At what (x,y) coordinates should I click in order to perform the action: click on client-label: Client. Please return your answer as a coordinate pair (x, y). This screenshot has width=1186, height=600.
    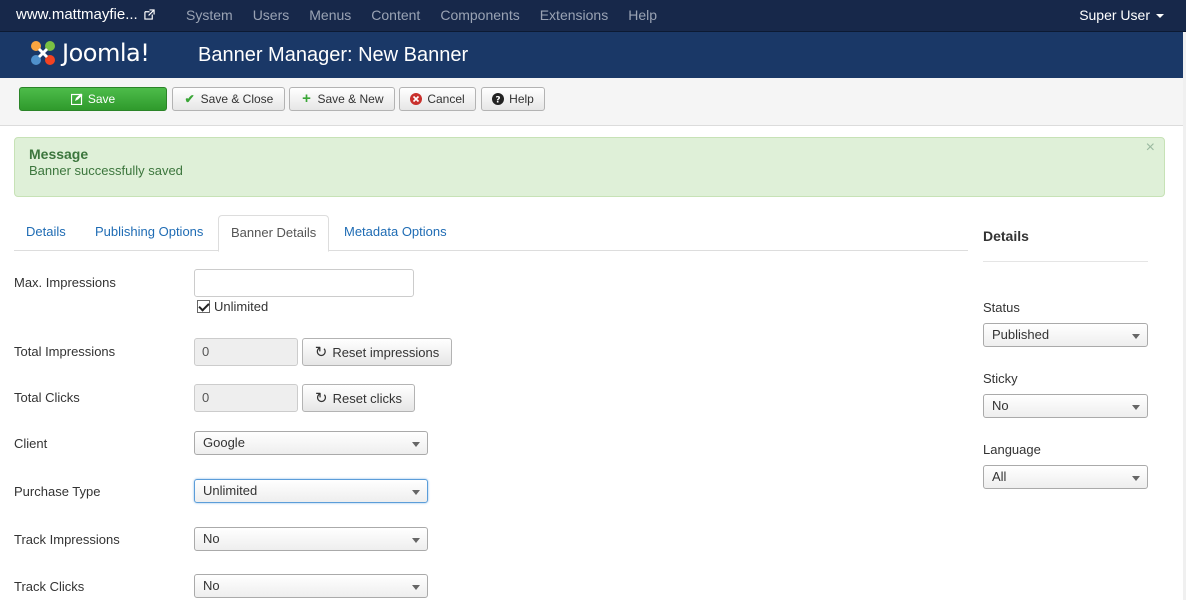
    Looking at the image, I should click on (31, 443).